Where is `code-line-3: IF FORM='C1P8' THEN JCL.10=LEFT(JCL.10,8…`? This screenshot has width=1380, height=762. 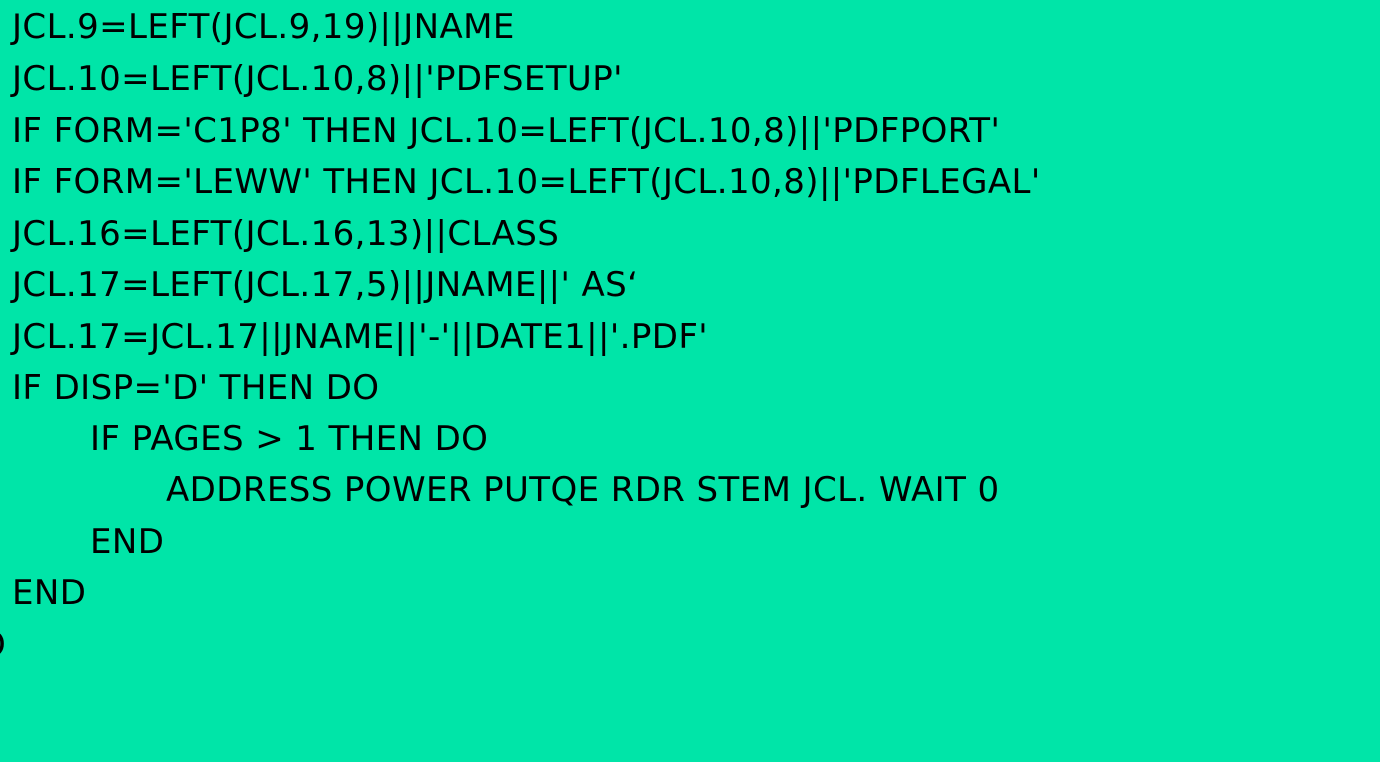
code-line-3: IF FORM='C1P8' THEN JCL.10=LEFT(JCL.10,8… is located at coordinates (506, 131).